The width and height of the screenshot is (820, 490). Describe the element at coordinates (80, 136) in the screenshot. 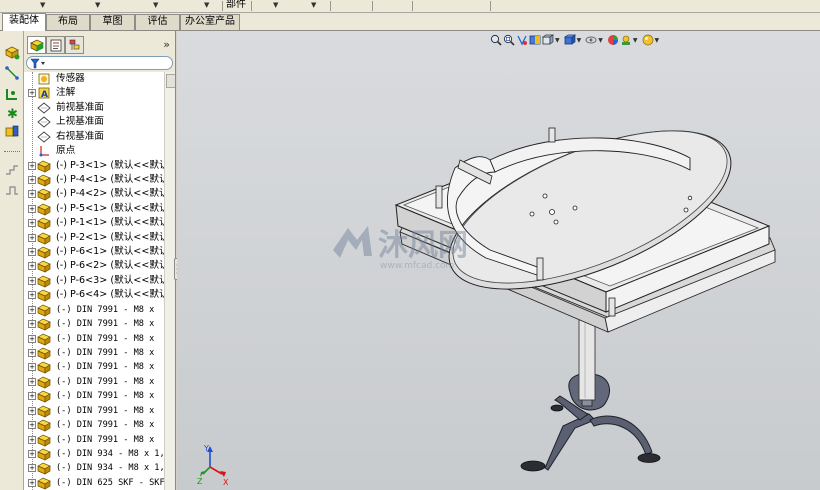

I see `tree-node-label: 右视基准面` at that location.